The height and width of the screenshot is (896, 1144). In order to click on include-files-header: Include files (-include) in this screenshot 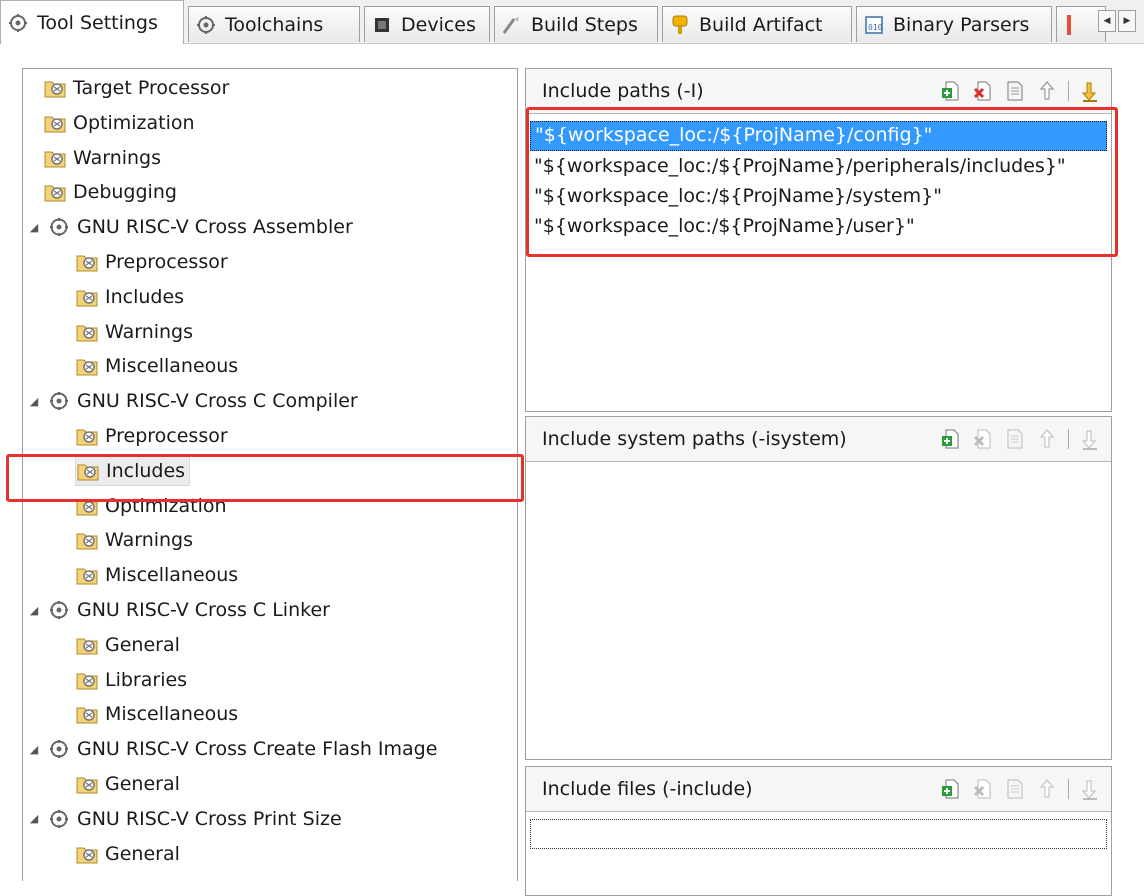, I will do `click(818, 789)`.